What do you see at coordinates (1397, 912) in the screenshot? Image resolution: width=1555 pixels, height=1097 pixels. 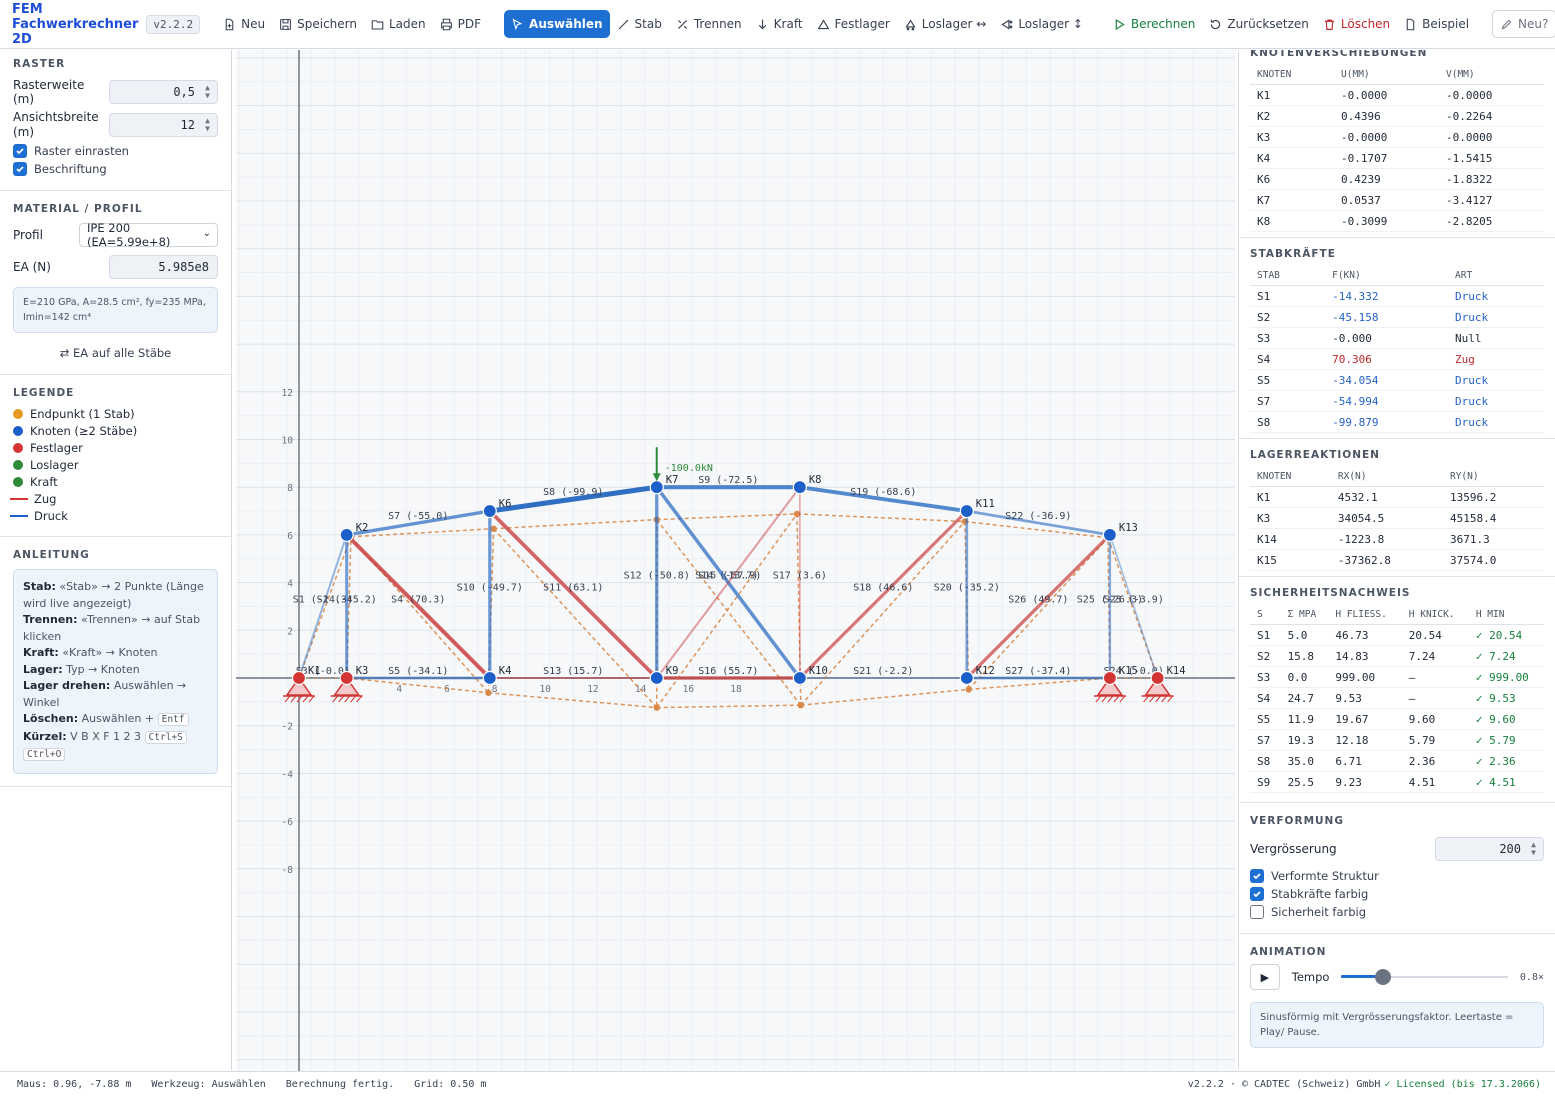 I see `safety-color-checkbox: Sicherheit farbig` at bounding box center [1397, 912].